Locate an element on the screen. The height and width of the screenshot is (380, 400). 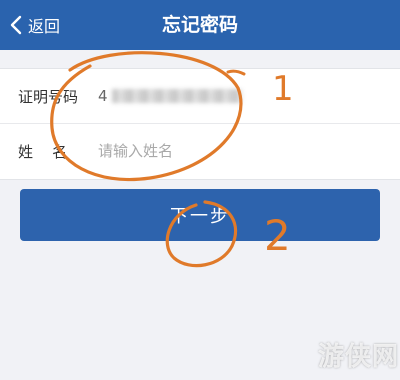
top-navigation-bar: 返回 忘记密码 is located at coordinates (200, 25).